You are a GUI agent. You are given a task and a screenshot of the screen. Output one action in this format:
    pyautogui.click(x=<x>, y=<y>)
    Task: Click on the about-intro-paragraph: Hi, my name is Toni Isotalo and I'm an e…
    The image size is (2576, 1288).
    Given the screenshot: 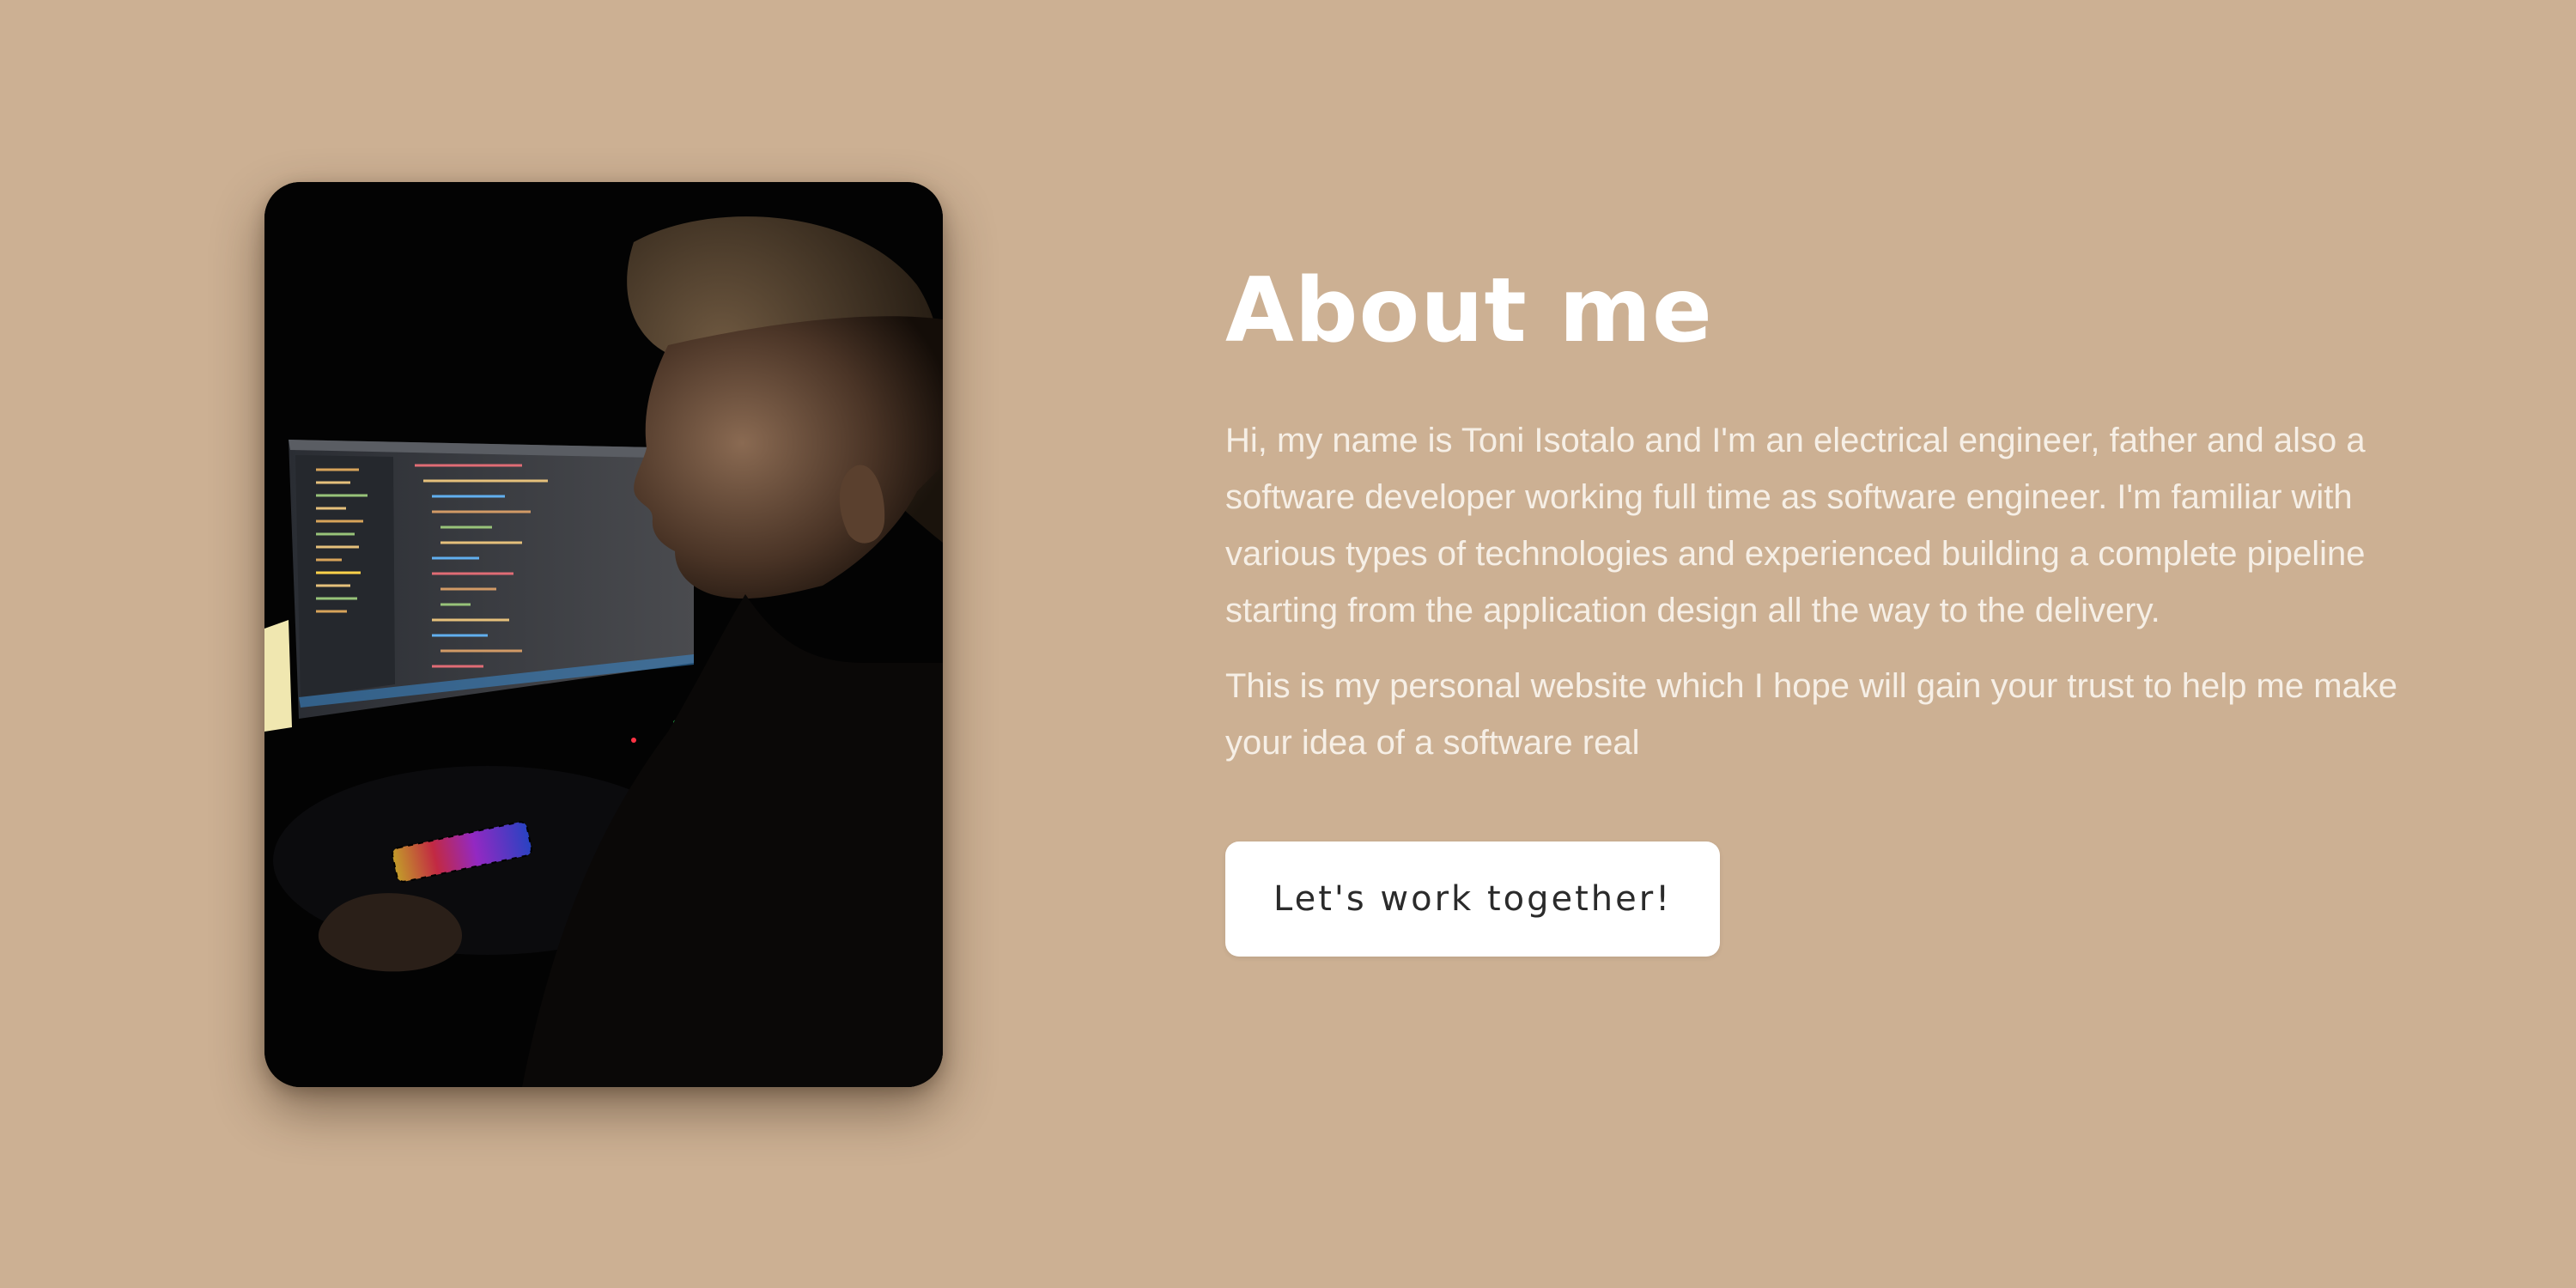 What is the action you would take?
    pyautogui.click(x=1795, y=525)
    